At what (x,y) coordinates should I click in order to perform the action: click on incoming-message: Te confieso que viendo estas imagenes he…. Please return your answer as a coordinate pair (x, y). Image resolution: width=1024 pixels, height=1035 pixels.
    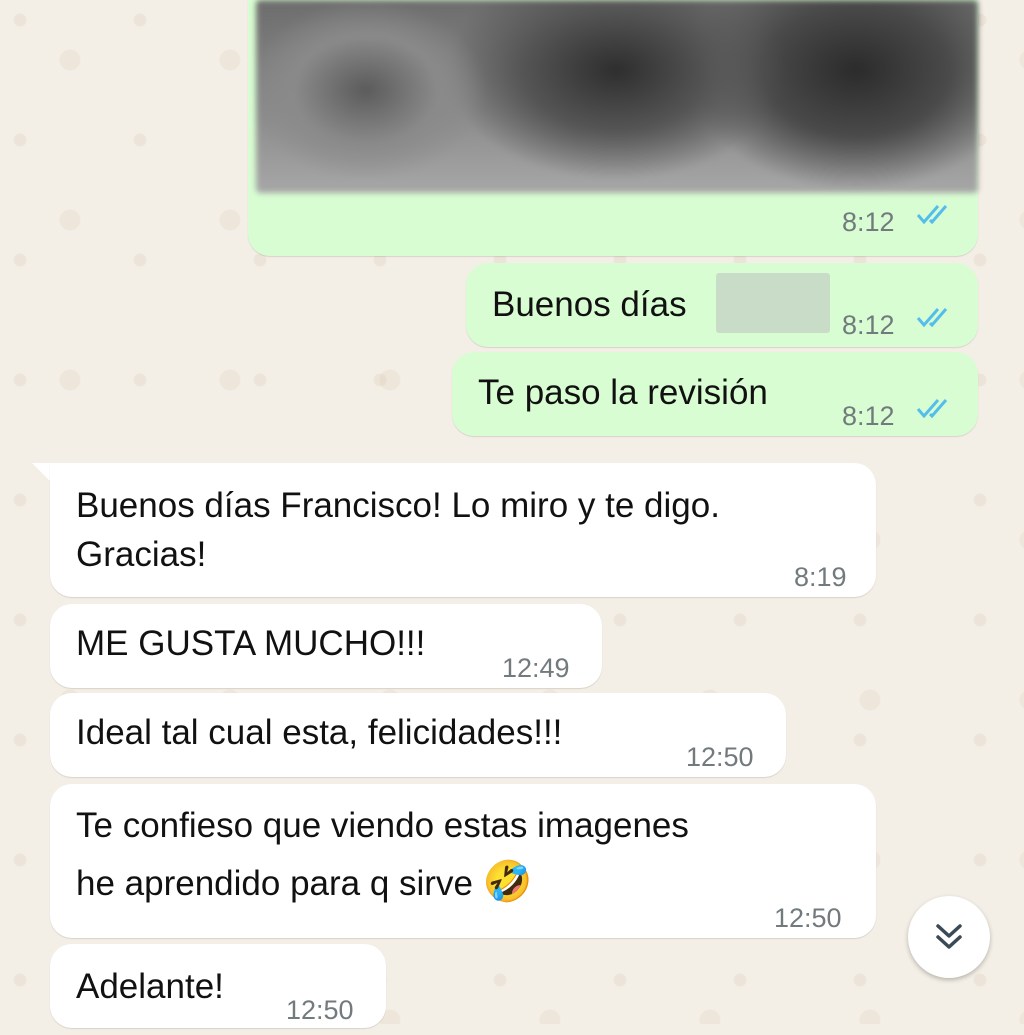
    Looking at the image, I should click on (463, 861).